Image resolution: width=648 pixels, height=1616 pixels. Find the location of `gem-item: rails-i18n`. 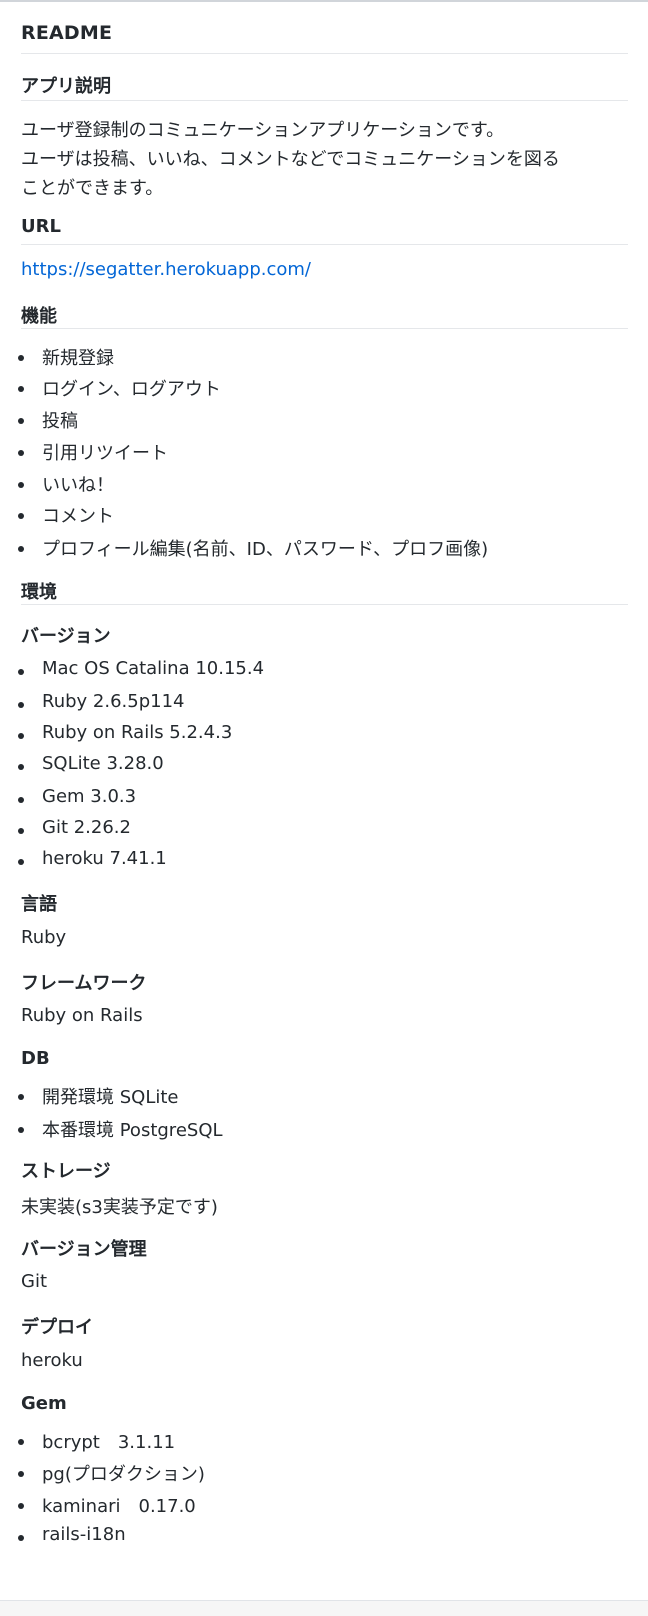

gem-item: rails-i18n is located at coordinates (84, 1534).